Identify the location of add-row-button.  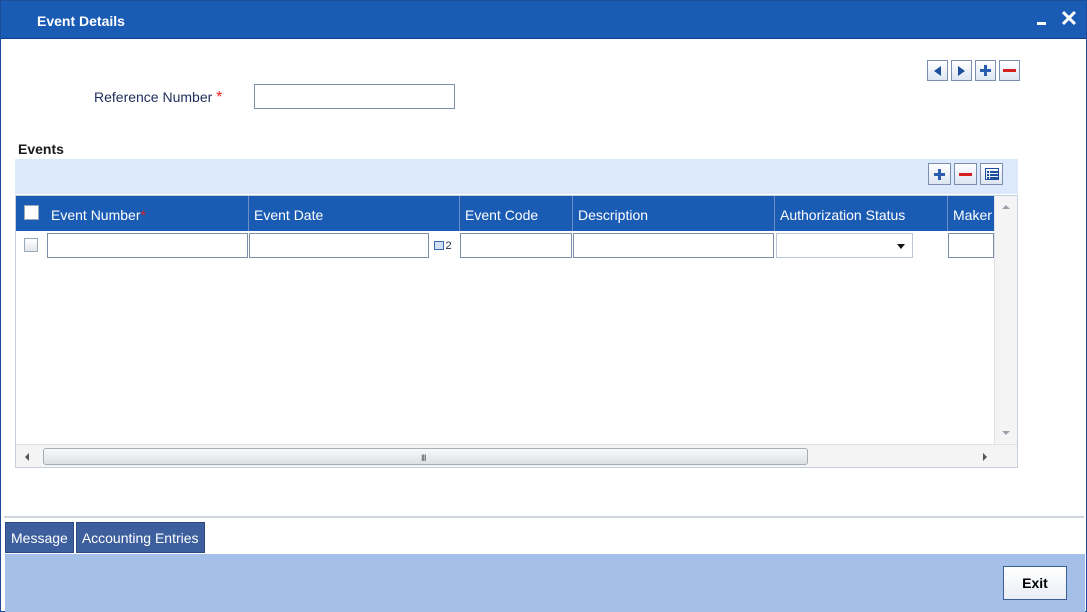
(939, 174).